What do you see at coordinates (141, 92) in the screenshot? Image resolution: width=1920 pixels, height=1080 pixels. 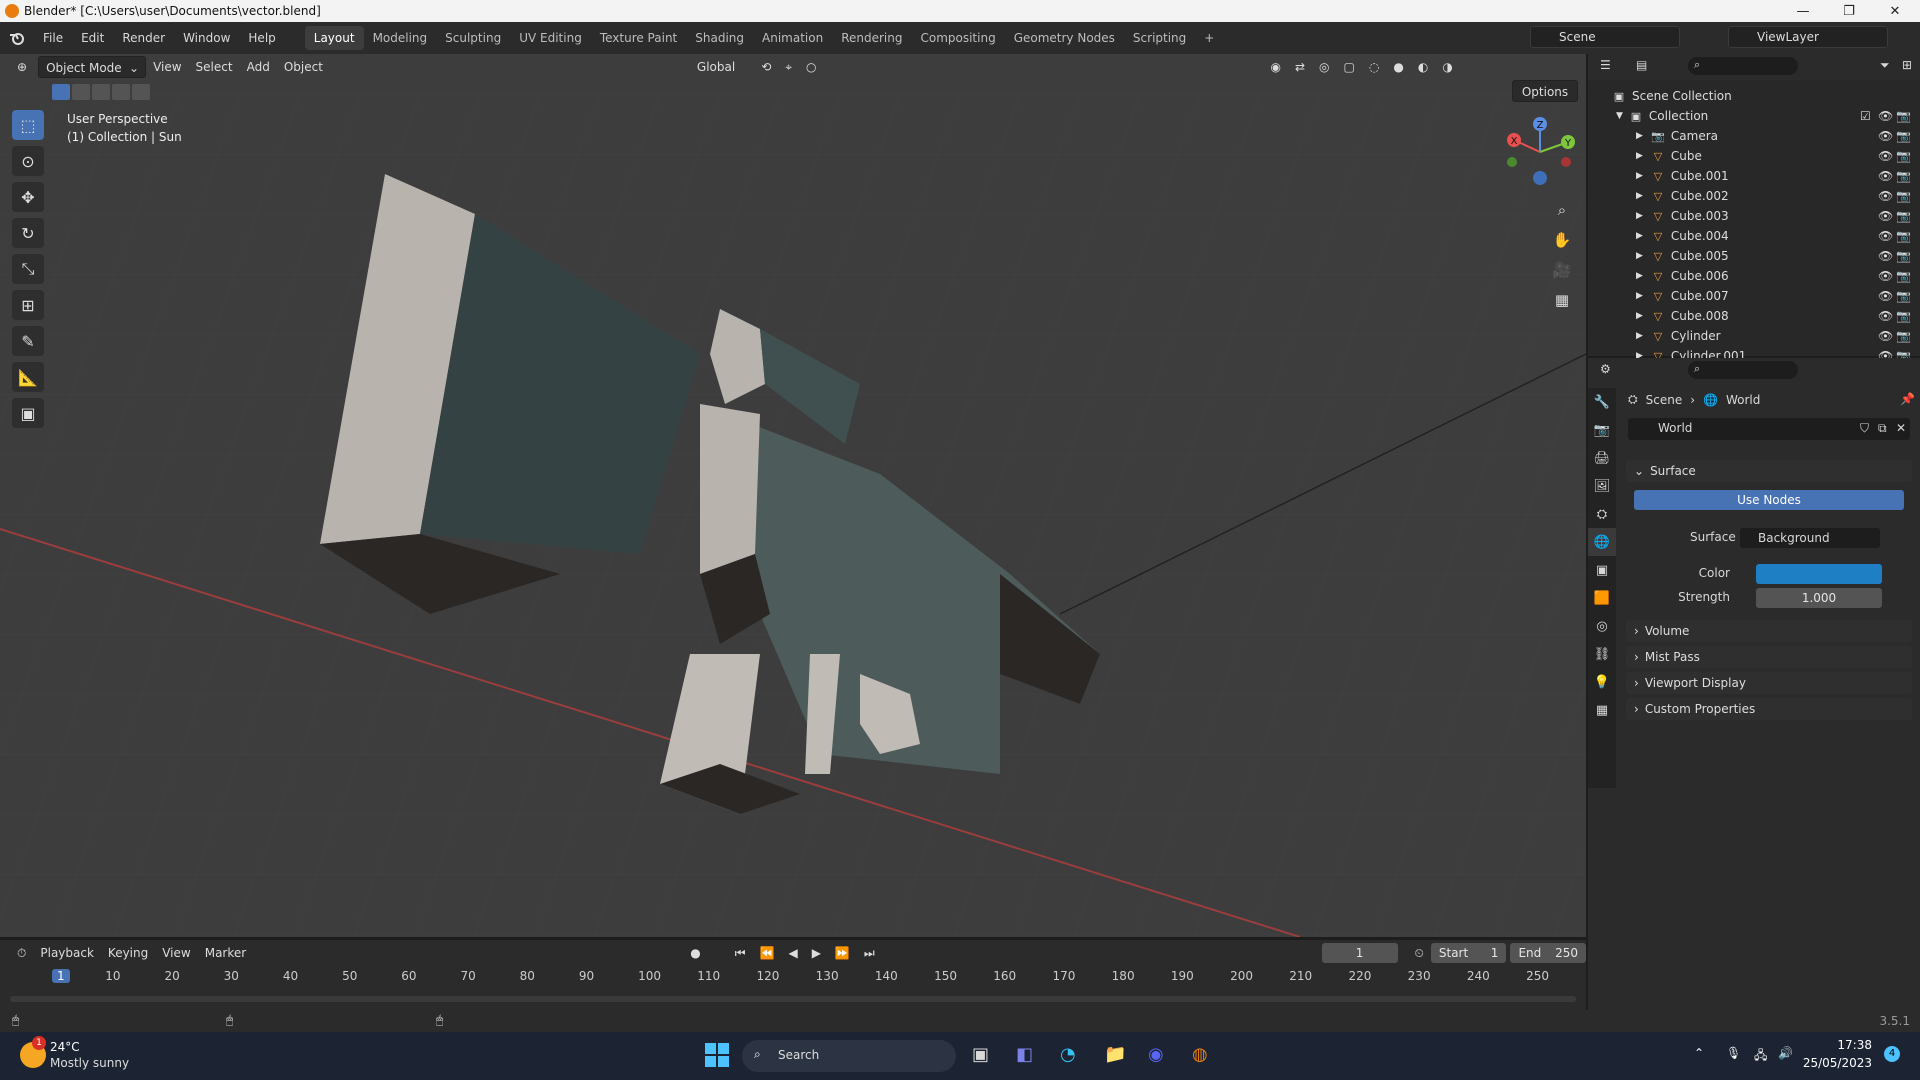 I see `select-intersect-icon` at bounding box center [141, 92].